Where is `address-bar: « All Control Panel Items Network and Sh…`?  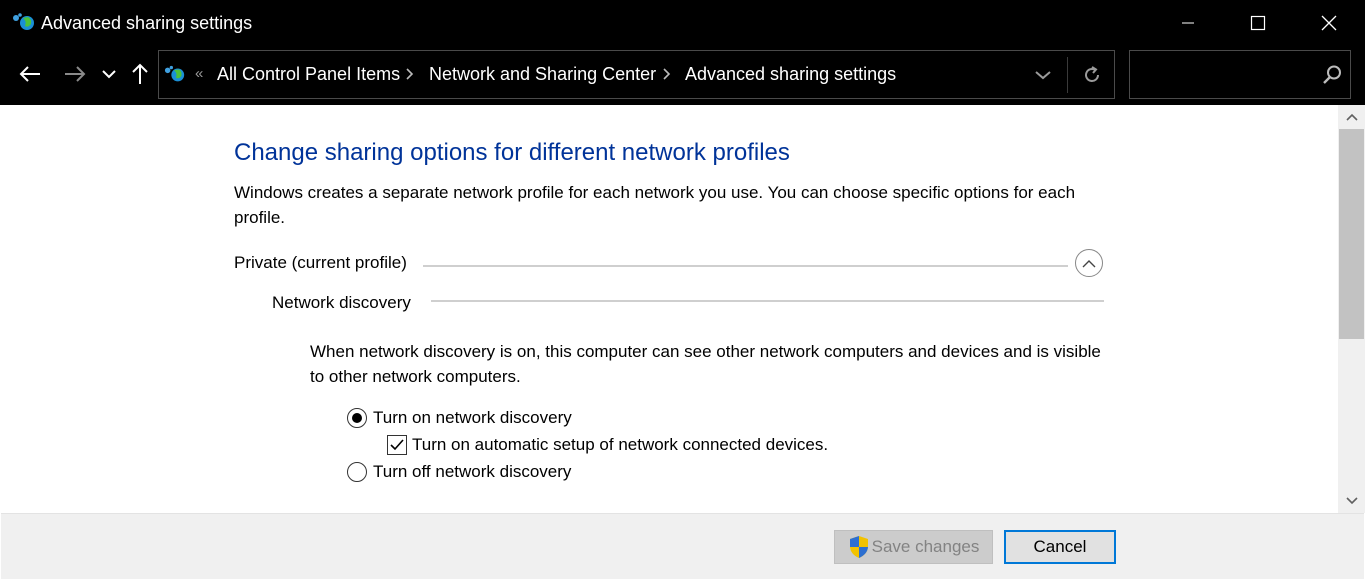 address-bar: « All Control Panel Items Network and Sh… is located at coordinates (636, 74).